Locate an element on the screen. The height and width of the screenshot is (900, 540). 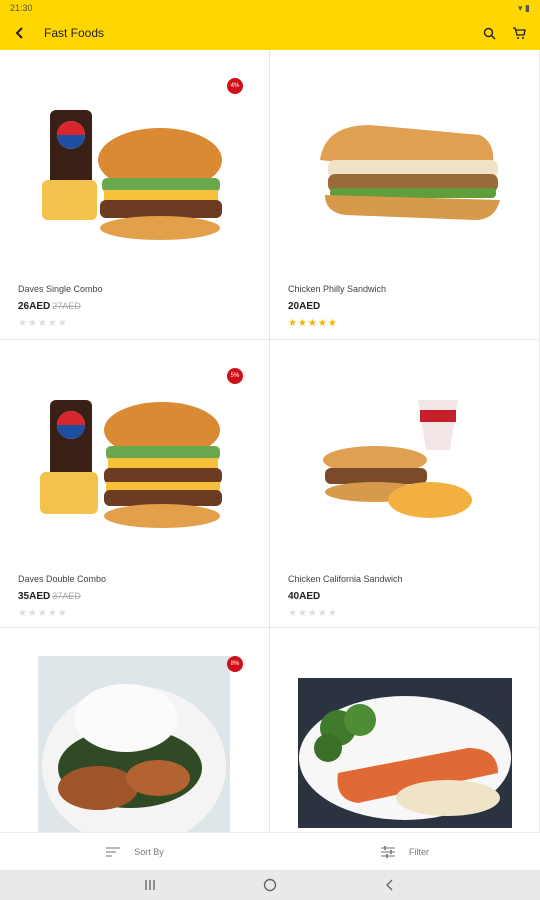
recent-apps-icon is located at coordinates (150, 885).